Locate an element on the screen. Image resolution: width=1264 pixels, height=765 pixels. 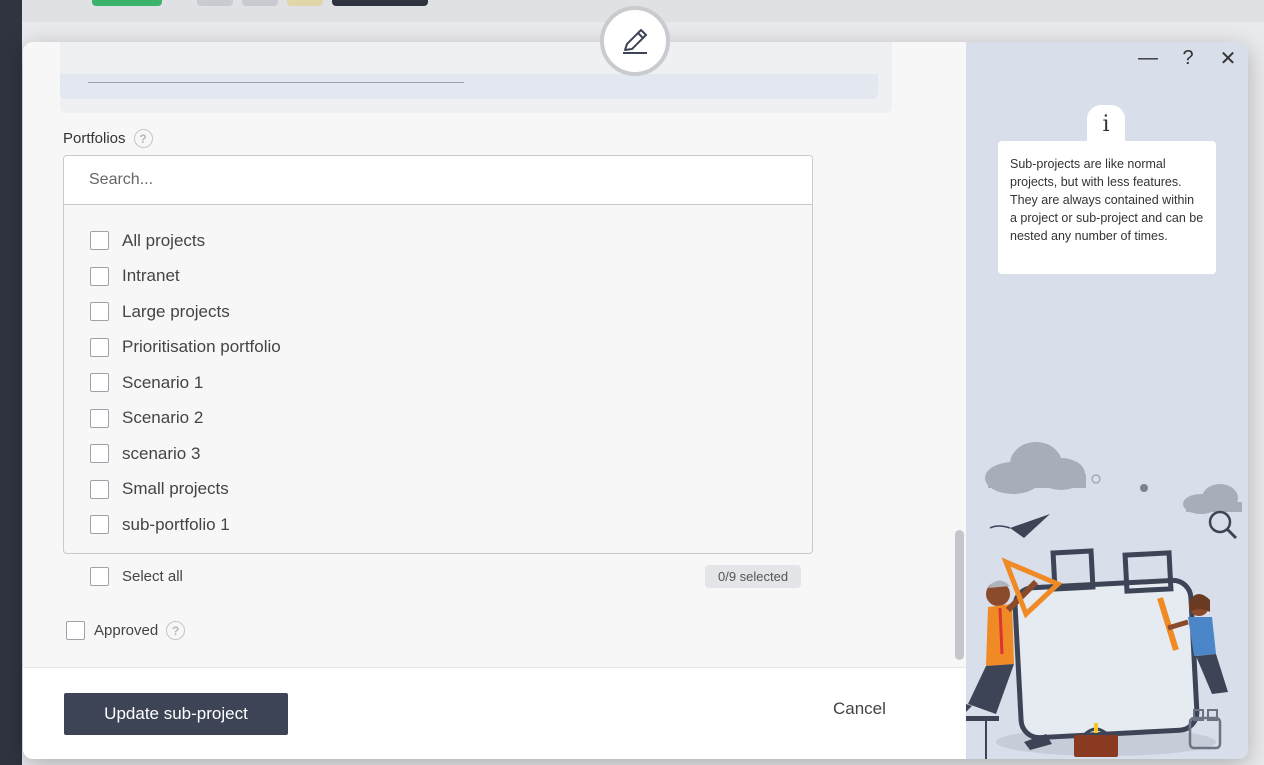
form-scrollbar is located at coordinates (959, 595).